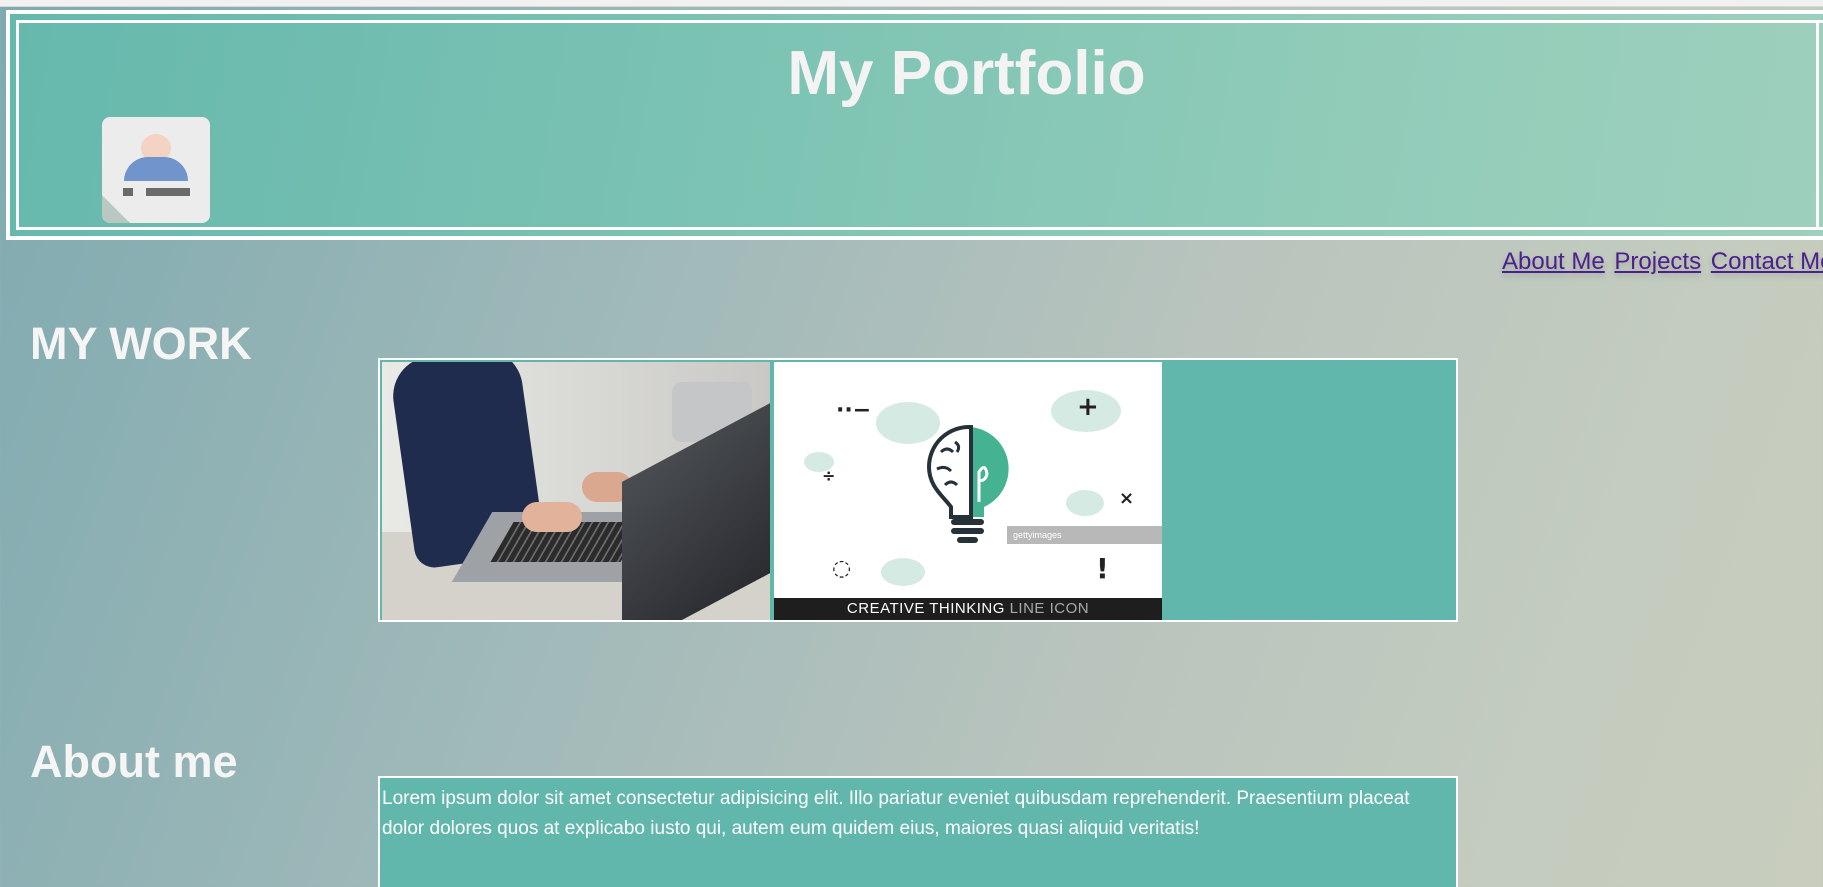  I want to click on page-title: My Portfolio, so click(966, 73).